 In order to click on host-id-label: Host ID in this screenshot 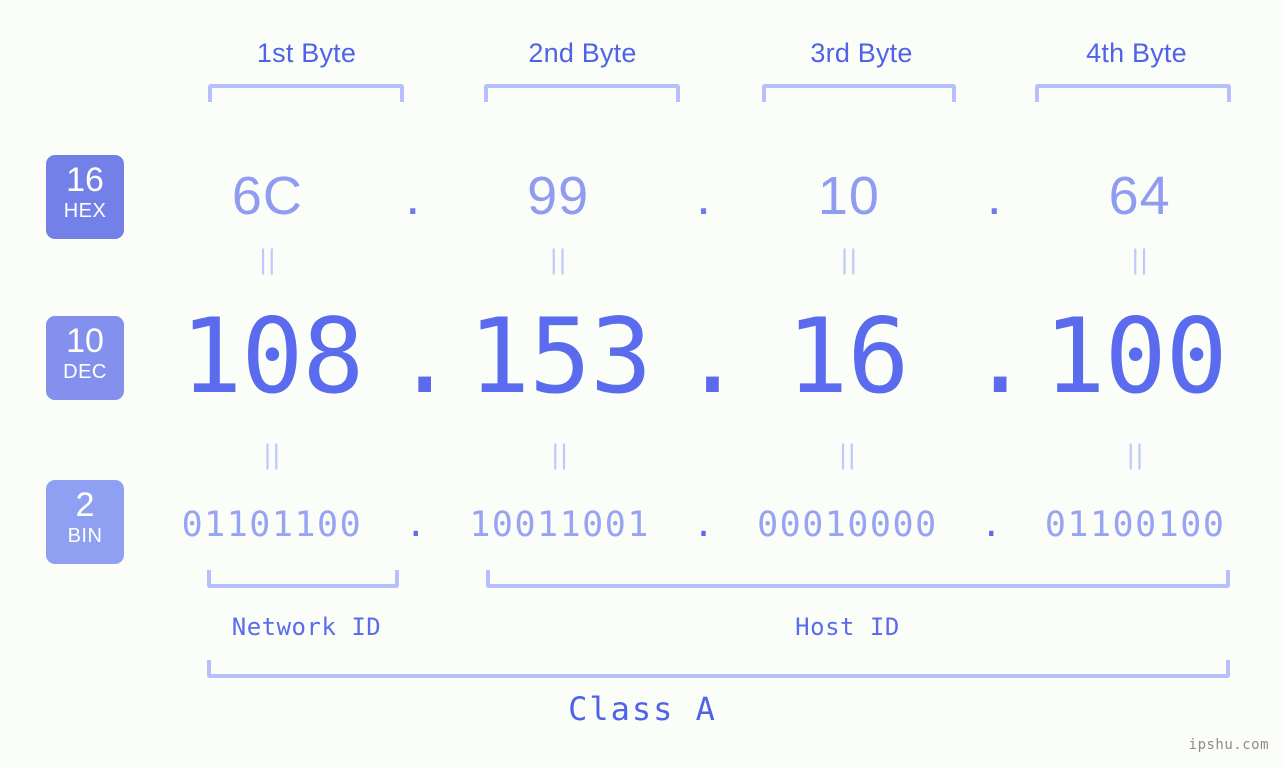, I will do `click(847, 627)`.